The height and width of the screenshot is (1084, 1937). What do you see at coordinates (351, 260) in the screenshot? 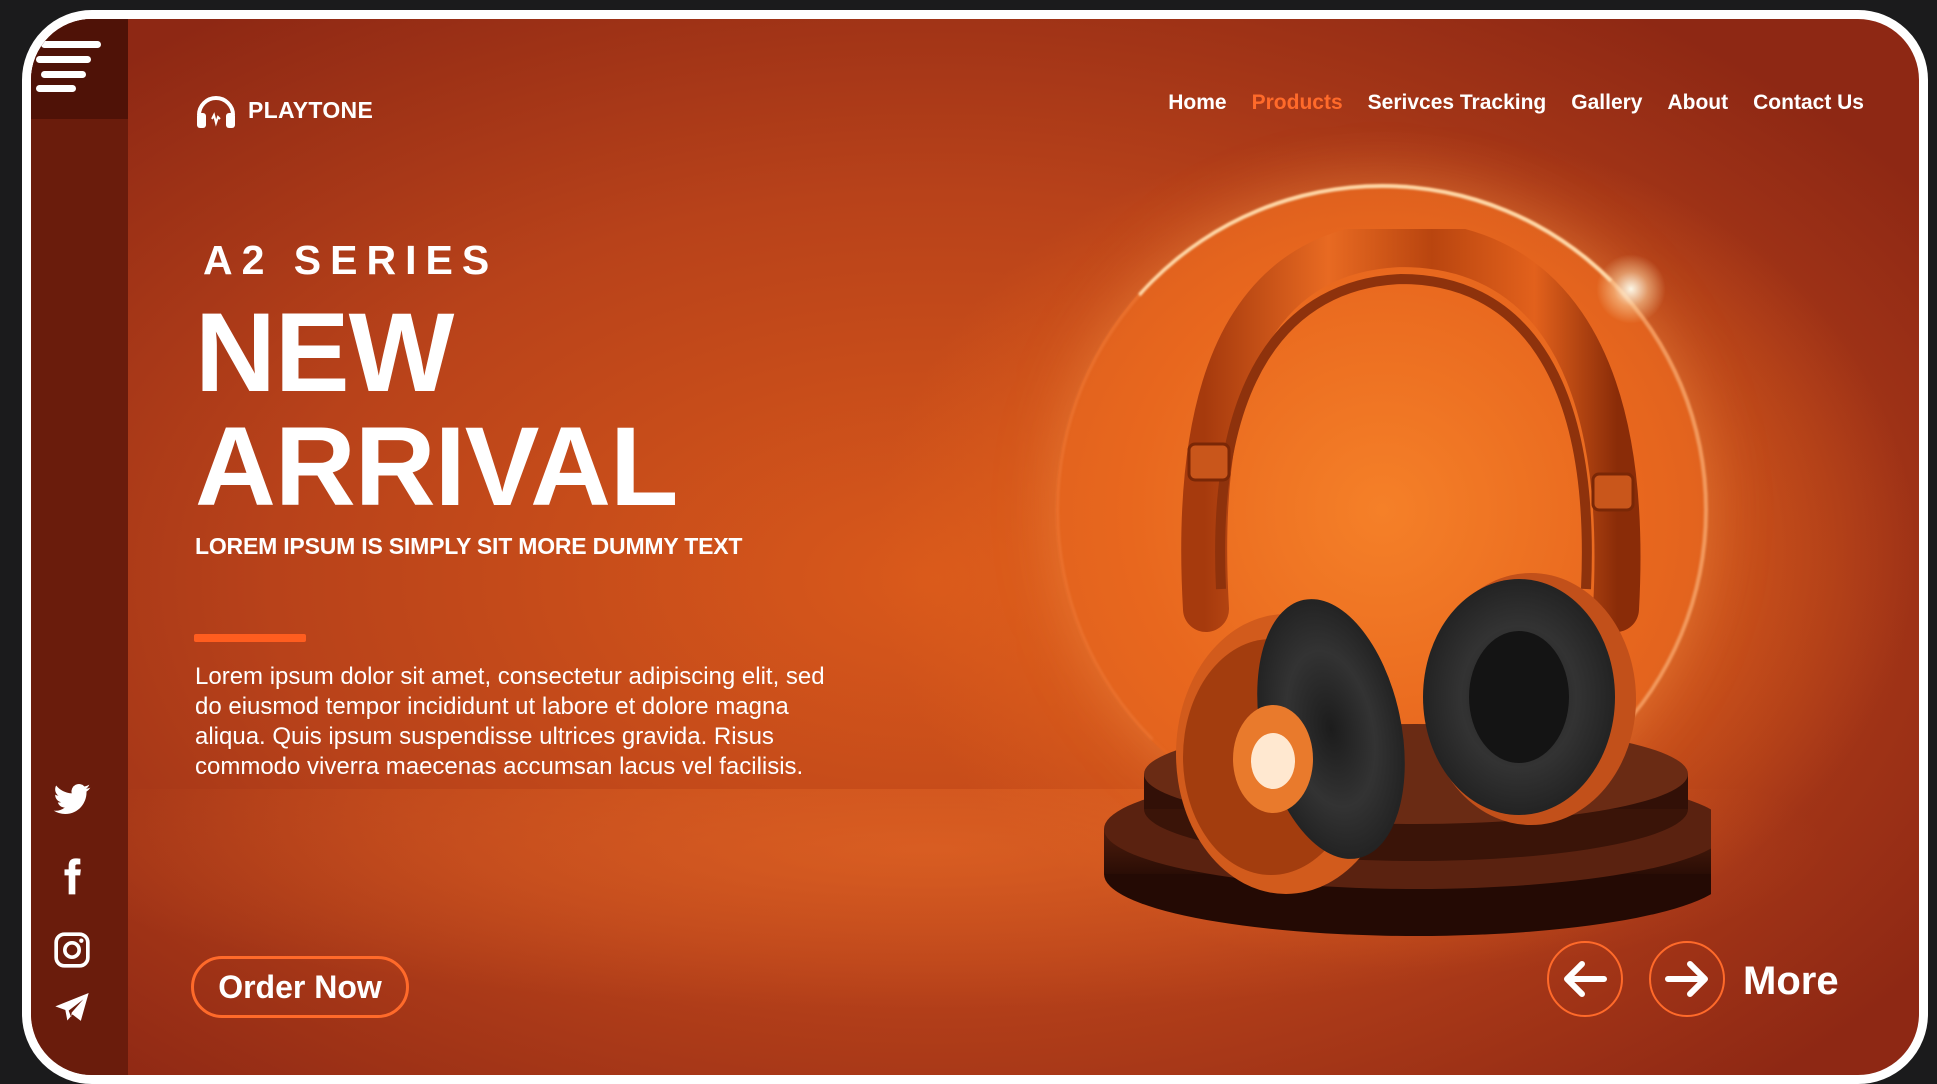
I see `series-label: A2 SERIES` at bounding box center [351, 260].